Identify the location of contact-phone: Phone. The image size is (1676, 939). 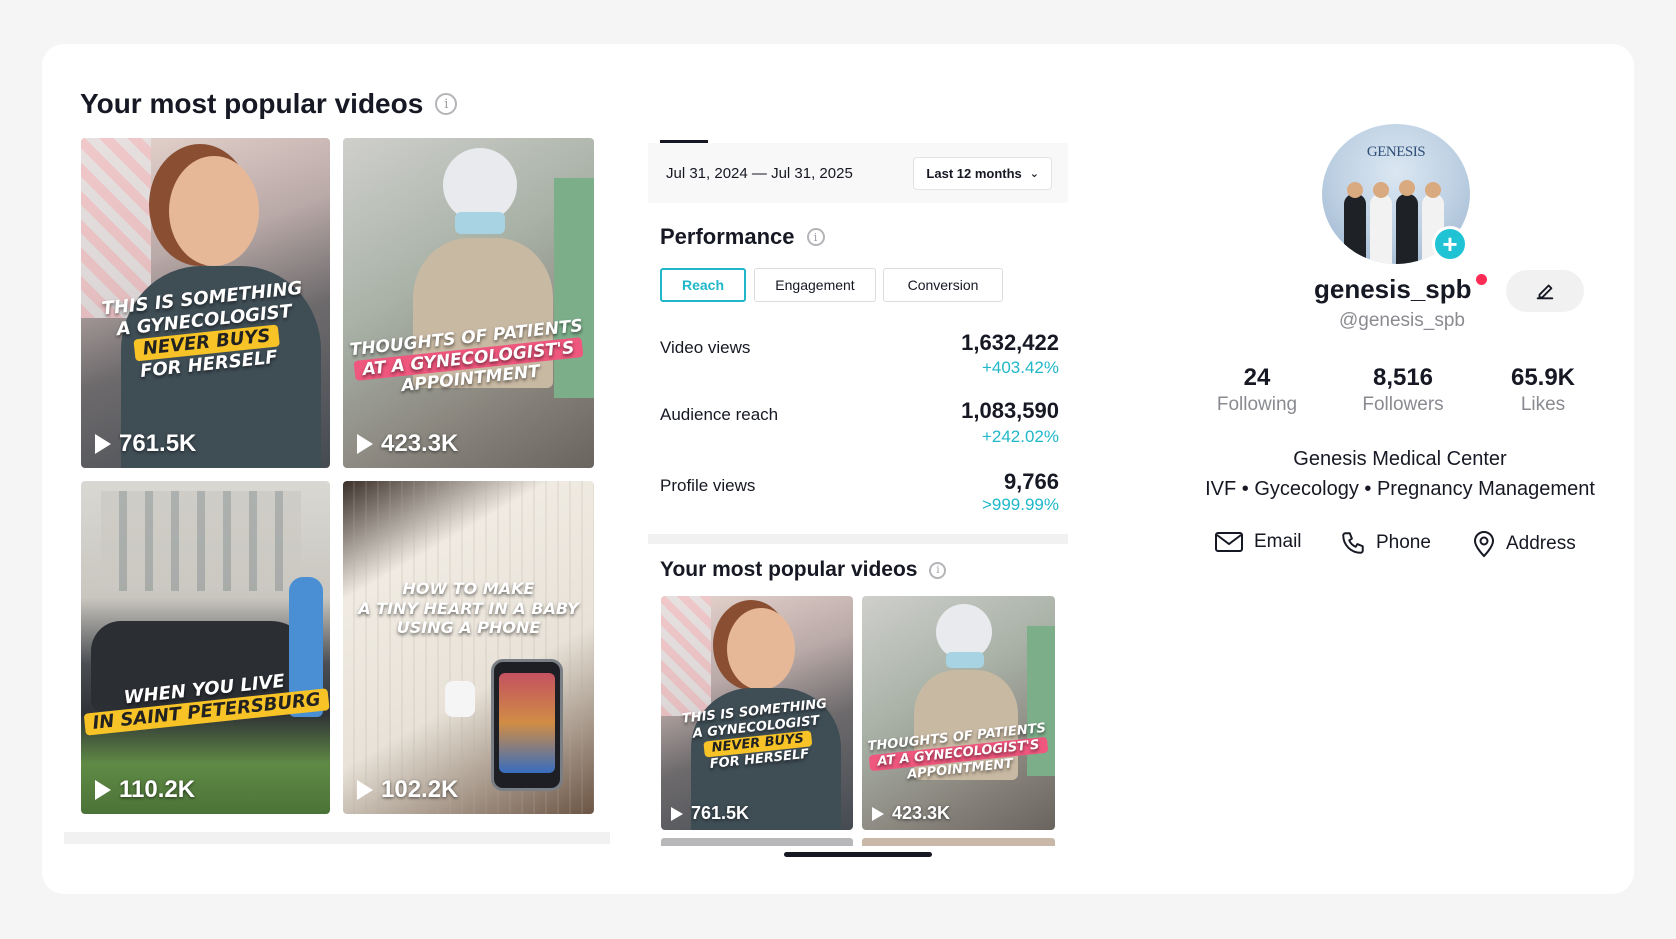
(1385, 543).